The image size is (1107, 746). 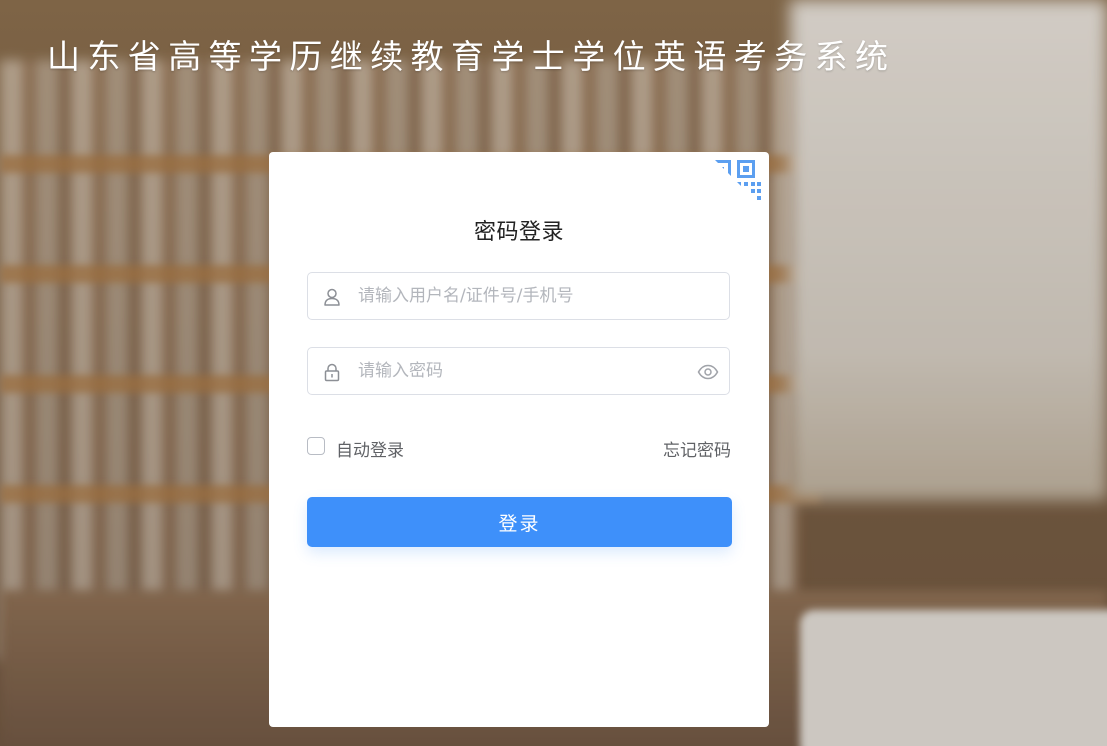 I want to click on password-input, so click(x=523, y=371).